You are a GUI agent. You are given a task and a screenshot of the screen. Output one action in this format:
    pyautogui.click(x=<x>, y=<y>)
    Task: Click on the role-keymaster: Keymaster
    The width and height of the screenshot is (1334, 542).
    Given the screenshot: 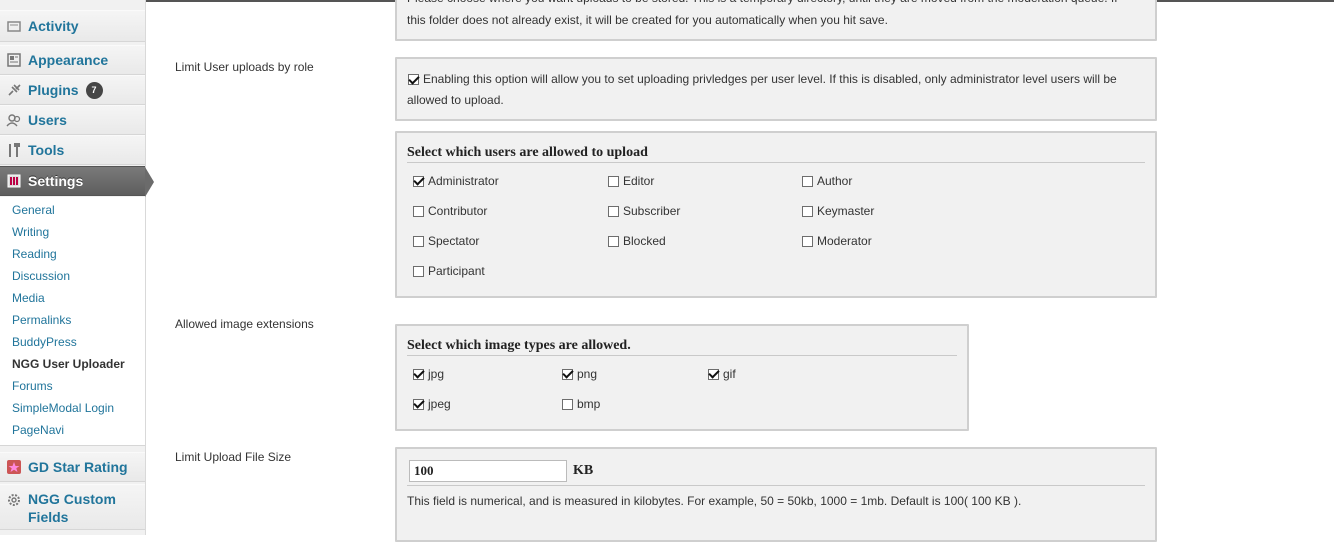 What is the action you would take?
    pyautogui.click(x=838, y=211)
    